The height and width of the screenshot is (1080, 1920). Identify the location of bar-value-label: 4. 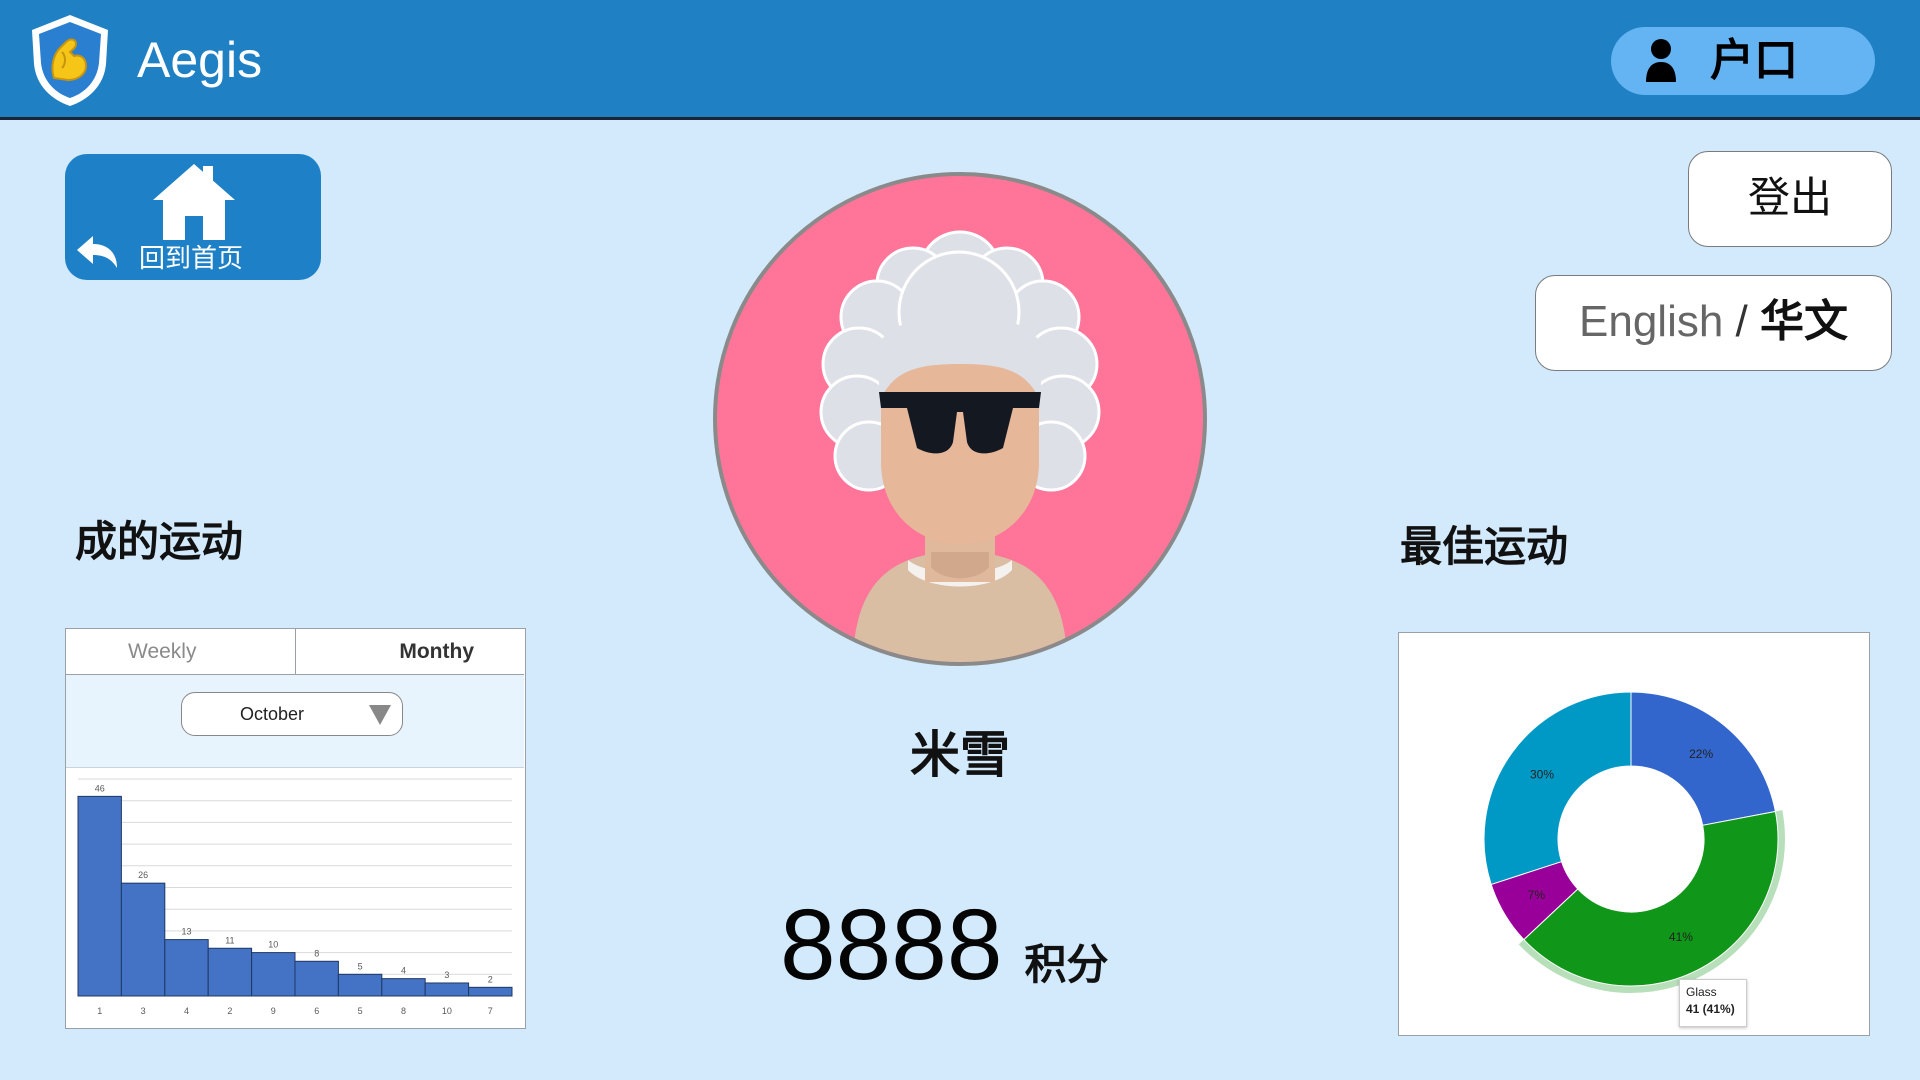
(403, 971).